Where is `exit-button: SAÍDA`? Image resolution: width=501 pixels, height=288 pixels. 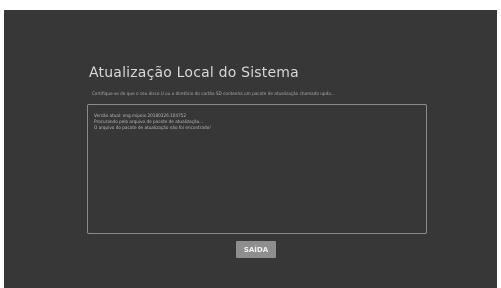
exit-button: SAÍDA is located at coordinates (256, 249).